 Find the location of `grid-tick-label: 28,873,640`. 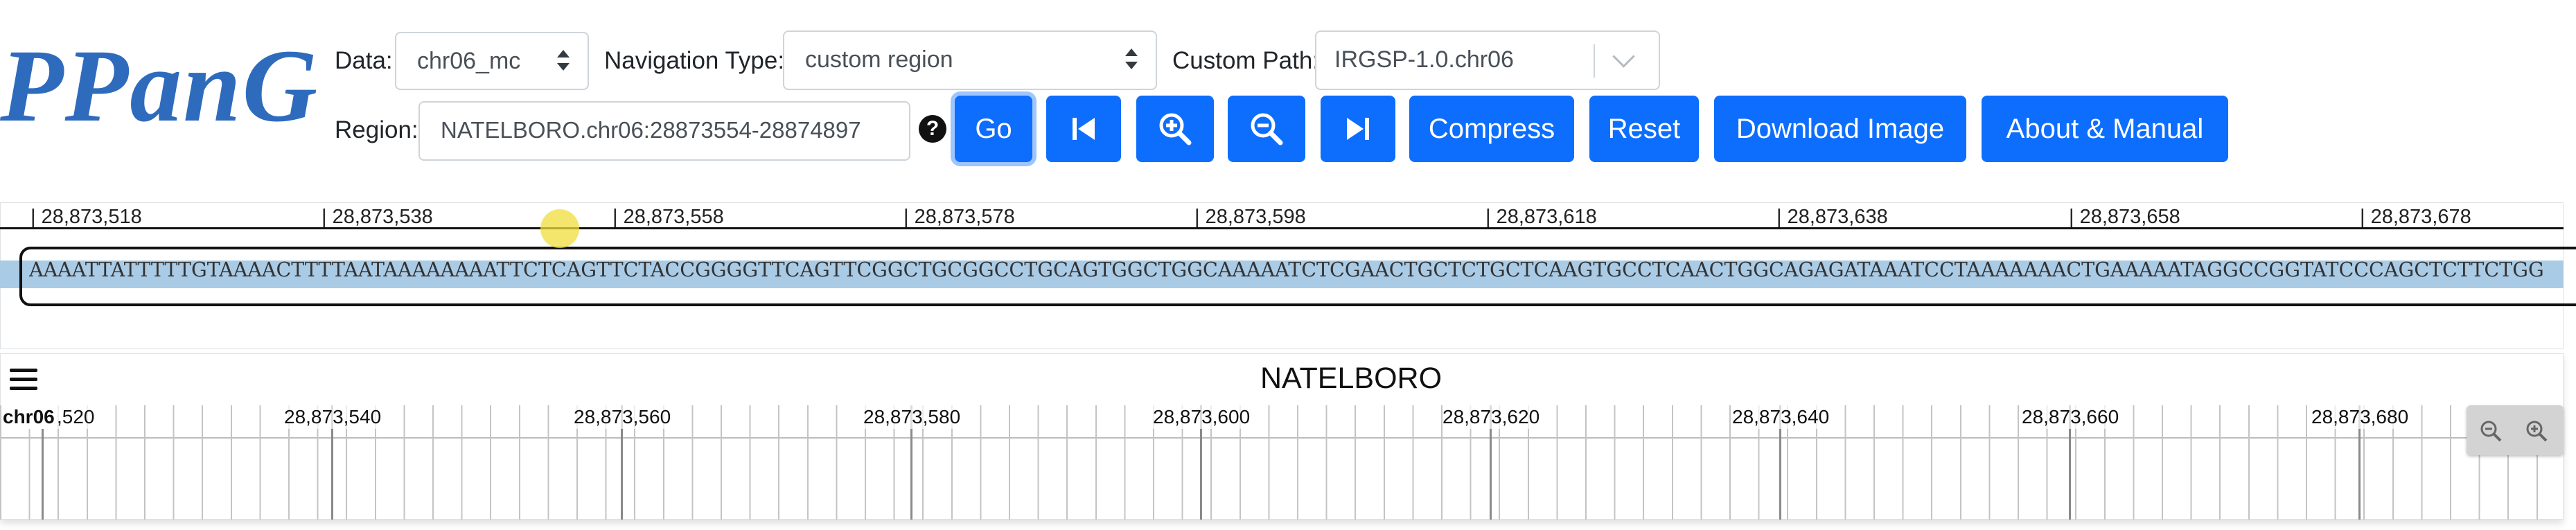

grid-tick-label: 28,873,640 is located at coordinates (1781, 417).